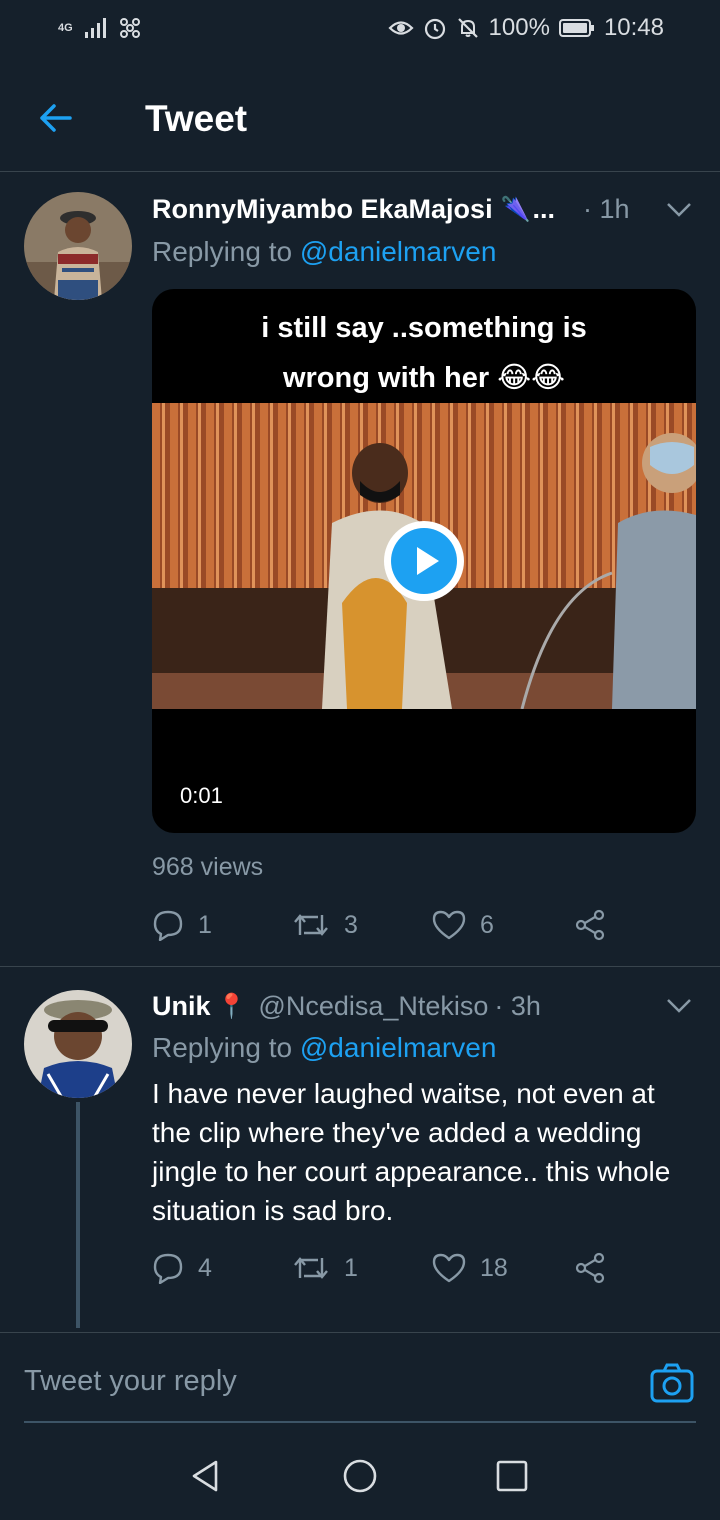 This screenshot has width=720, height=1520. I want to click on retweet-button: 1, so click(362, 1268).